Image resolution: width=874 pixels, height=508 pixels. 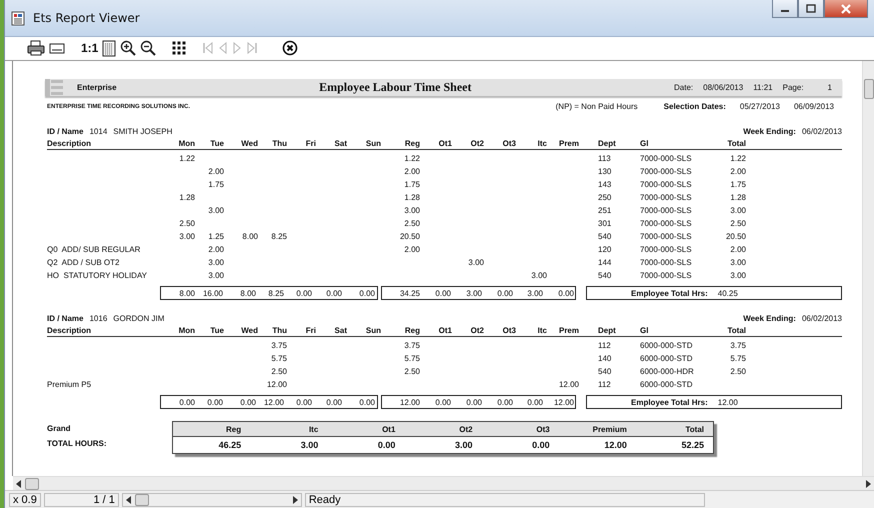 I want to click on zoom-level: x 0.9, so click(x=25, y=499).